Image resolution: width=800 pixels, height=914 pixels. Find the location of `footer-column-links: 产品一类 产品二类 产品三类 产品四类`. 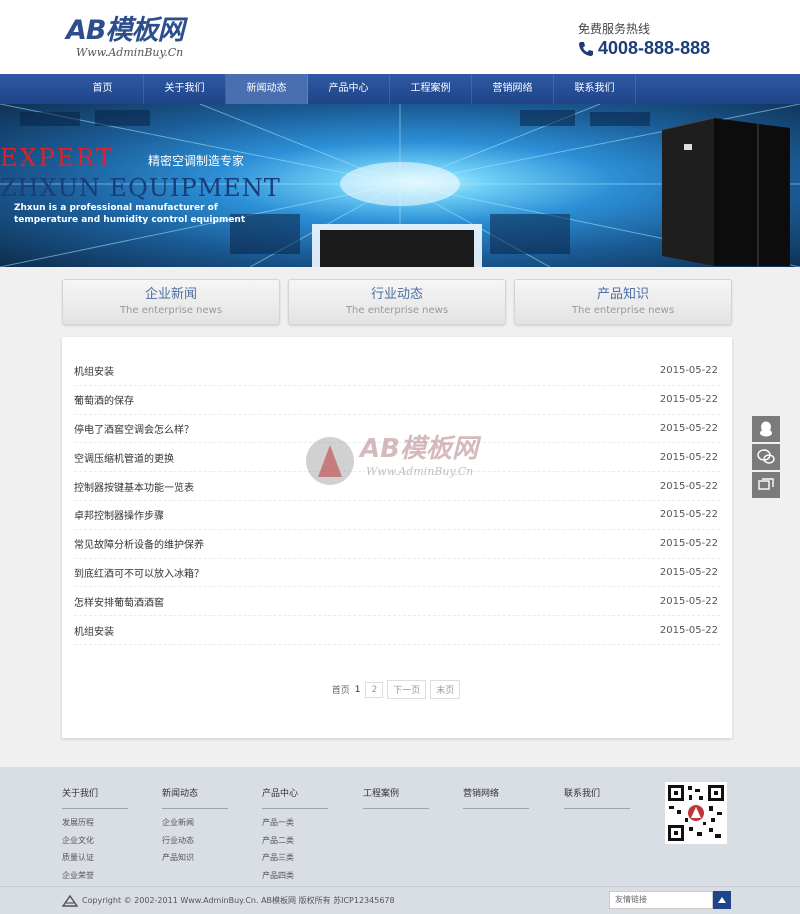

footer-column-links: 产品一类 产品二类 产品三类 产品四类 is located at coordinates (295, 849).